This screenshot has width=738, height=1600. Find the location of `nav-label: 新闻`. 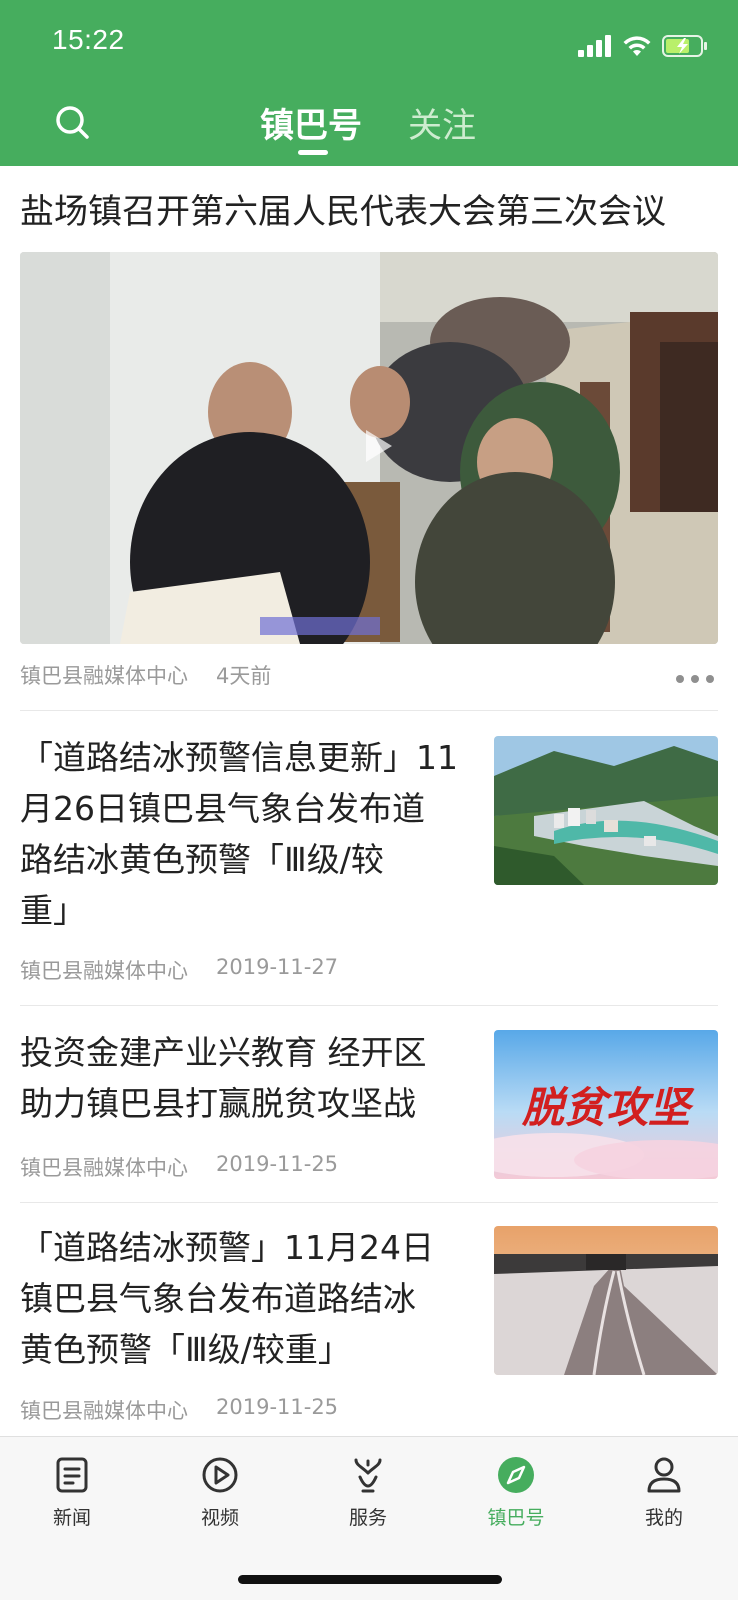

nav-label: 新闻 is located at coordinates (71, 1518).